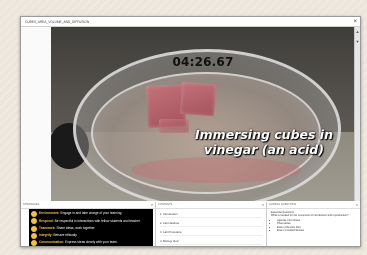  I want to click on video-caption: Immersing cubes in vinegar (an acid), so click(262, 142).